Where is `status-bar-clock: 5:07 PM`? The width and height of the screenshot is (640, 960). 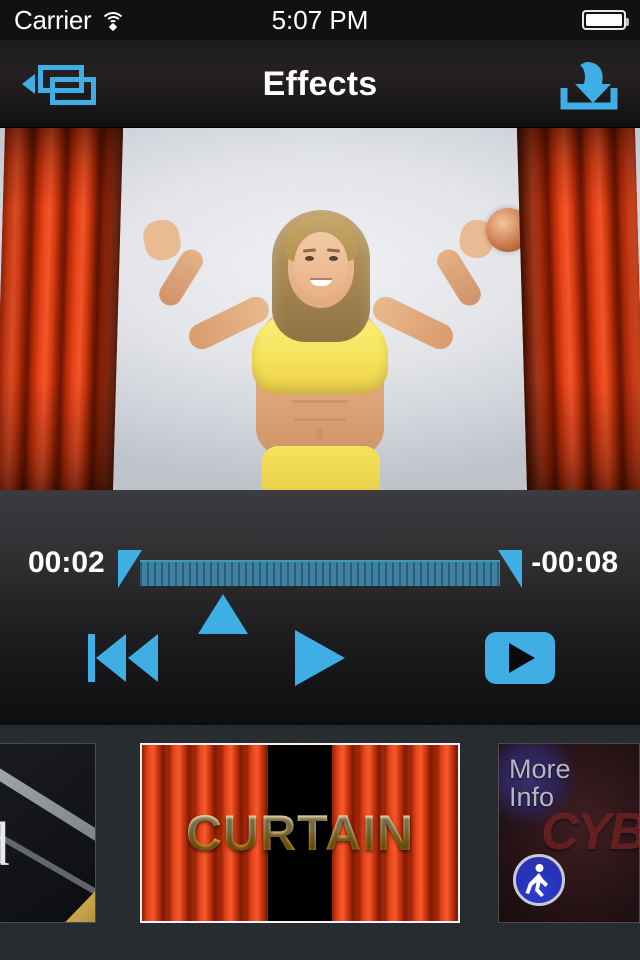
status-bar-clock: 5:07 PM is located at coordinates (320, 20).